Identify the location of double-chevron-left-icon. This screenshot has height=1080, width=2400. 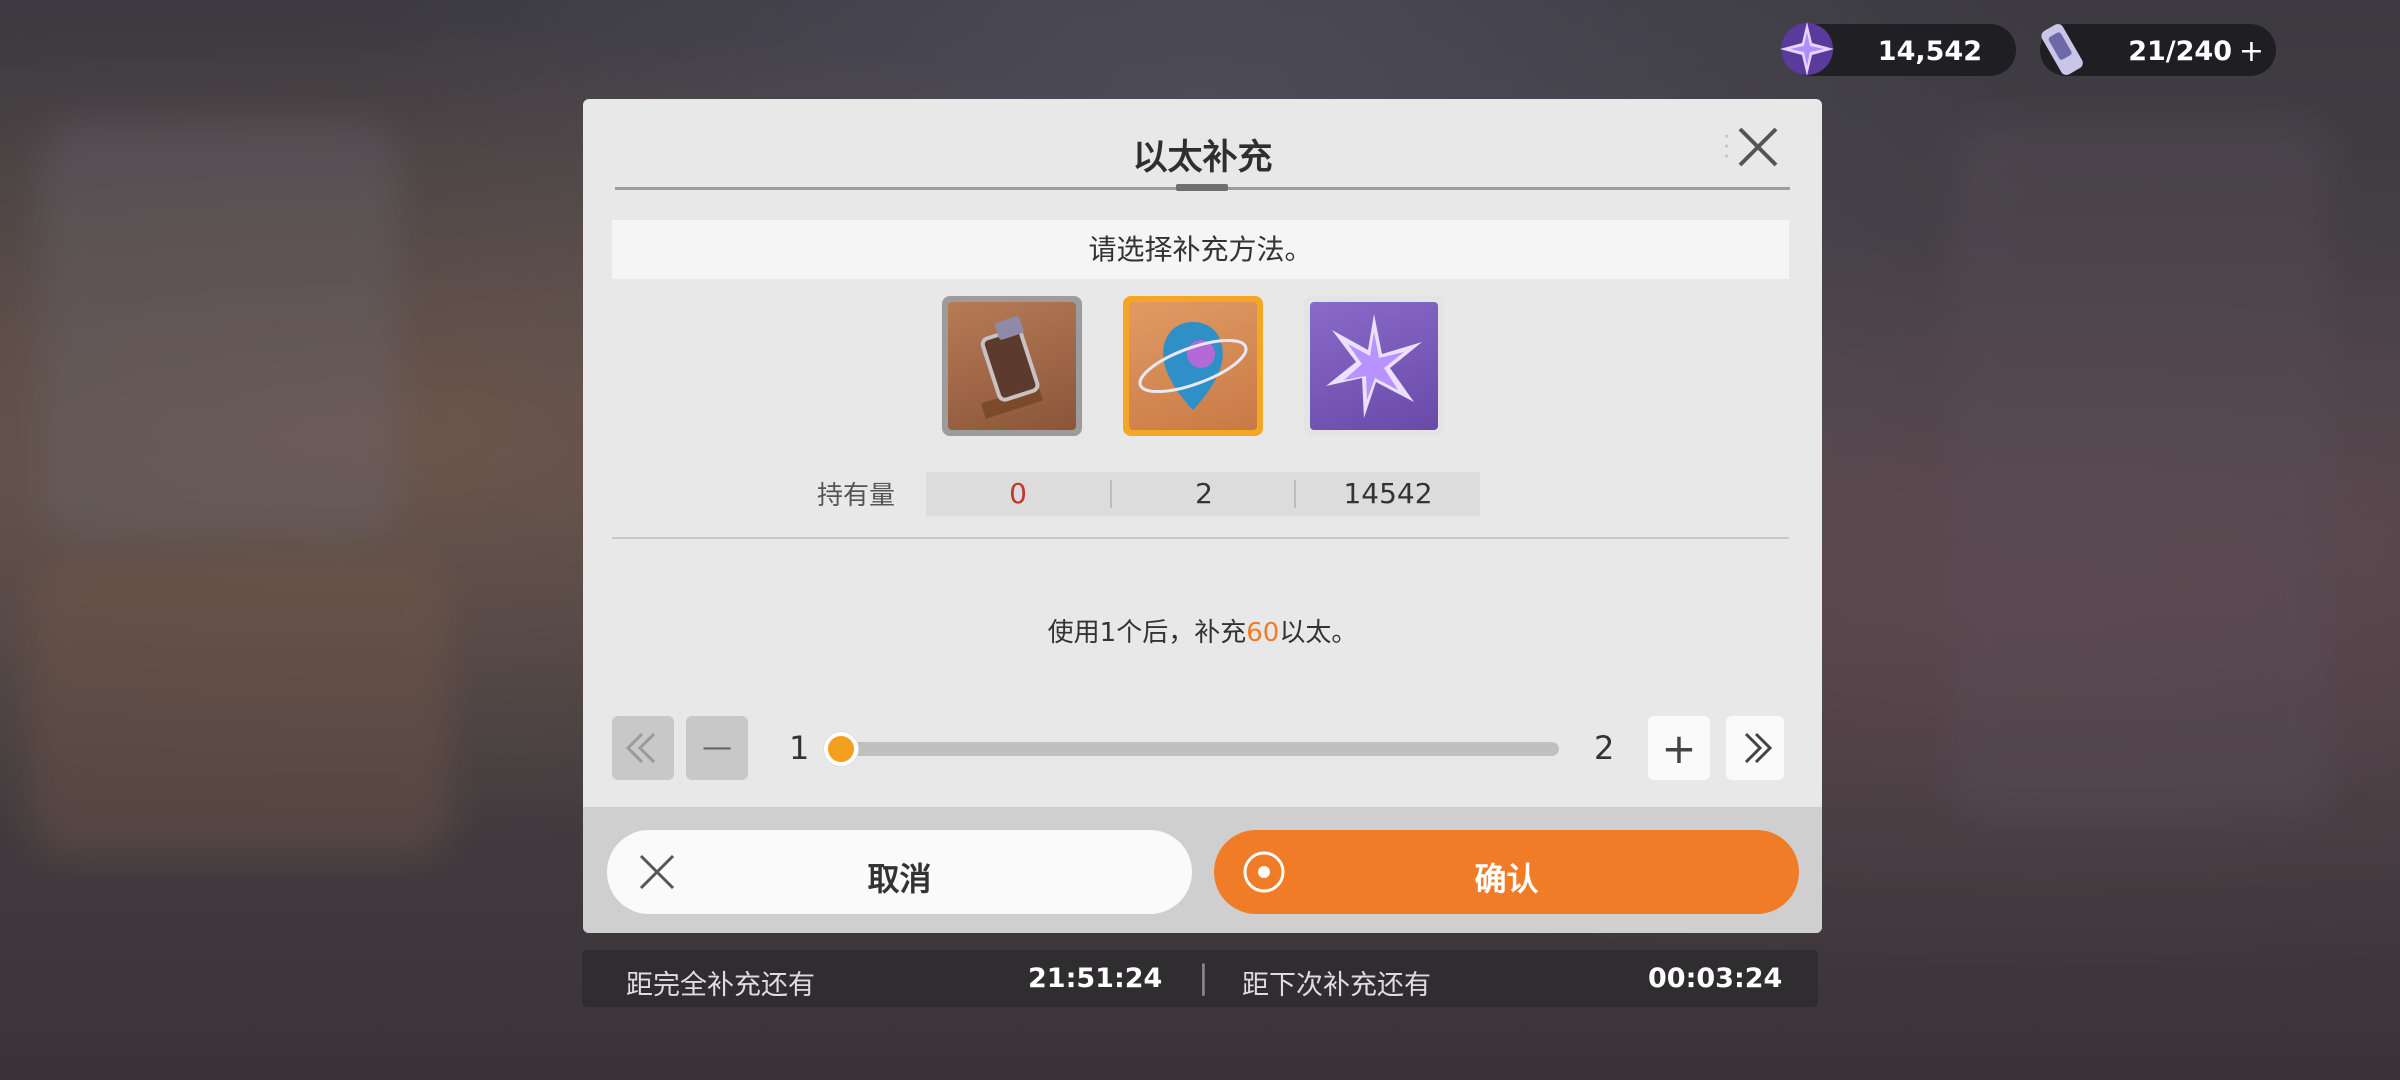
(640, 748).